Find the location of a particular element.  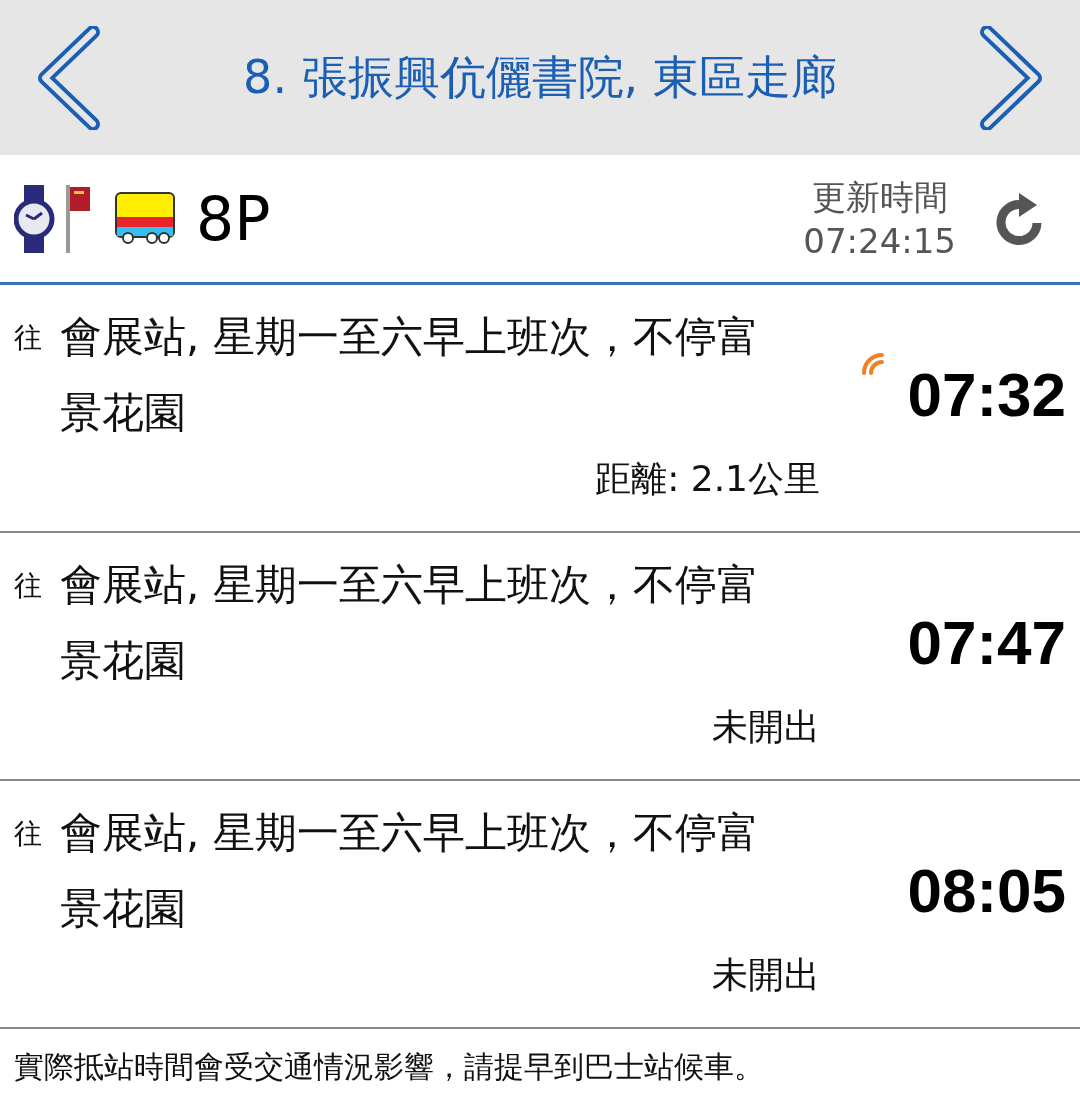

bus-icon is located at coordinates (145, 218).